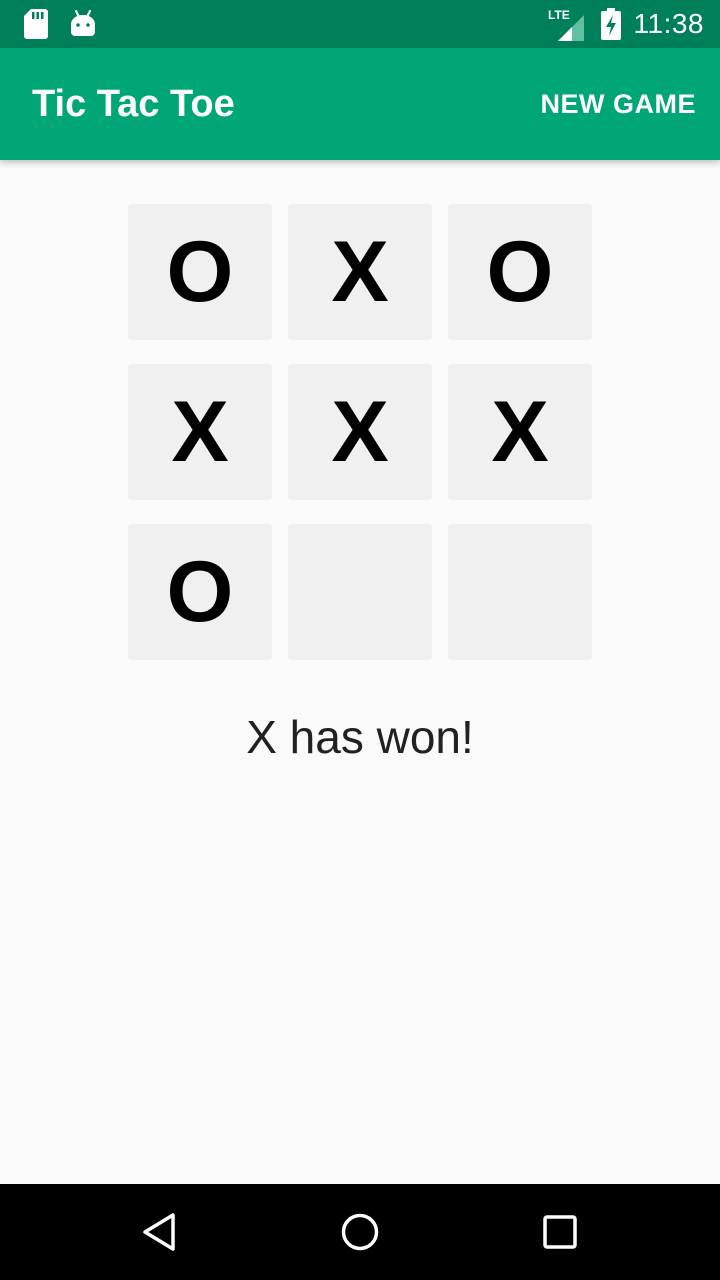 This screenshot has height=1280, width=720. Describe the element at coordinates (160, 1232) in the screenshot. I see `back-icon` at that location.